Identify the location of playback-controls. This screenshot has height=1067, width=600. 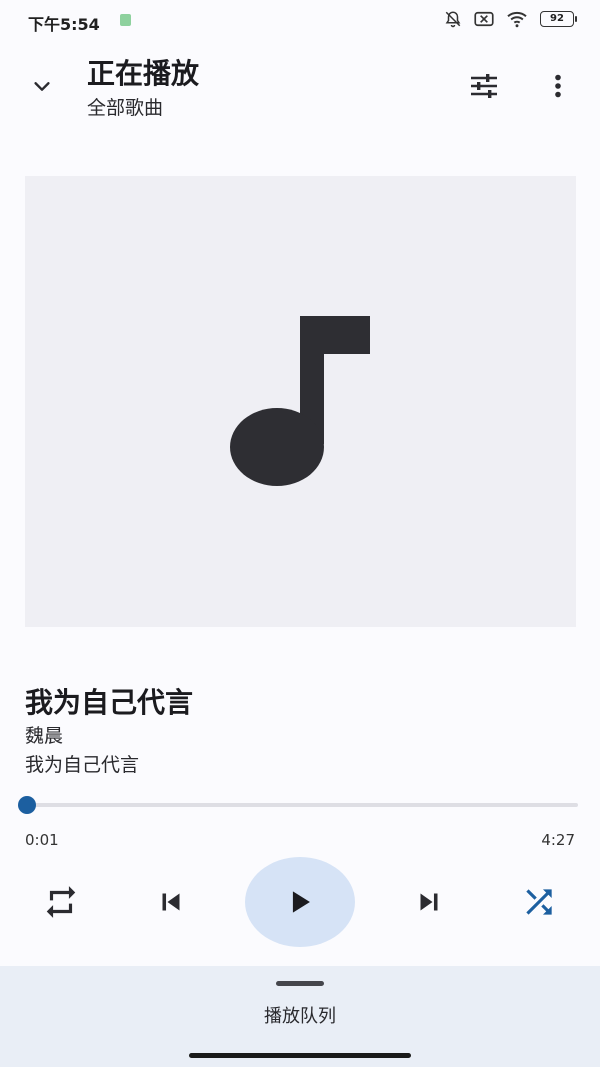
(300, 902).